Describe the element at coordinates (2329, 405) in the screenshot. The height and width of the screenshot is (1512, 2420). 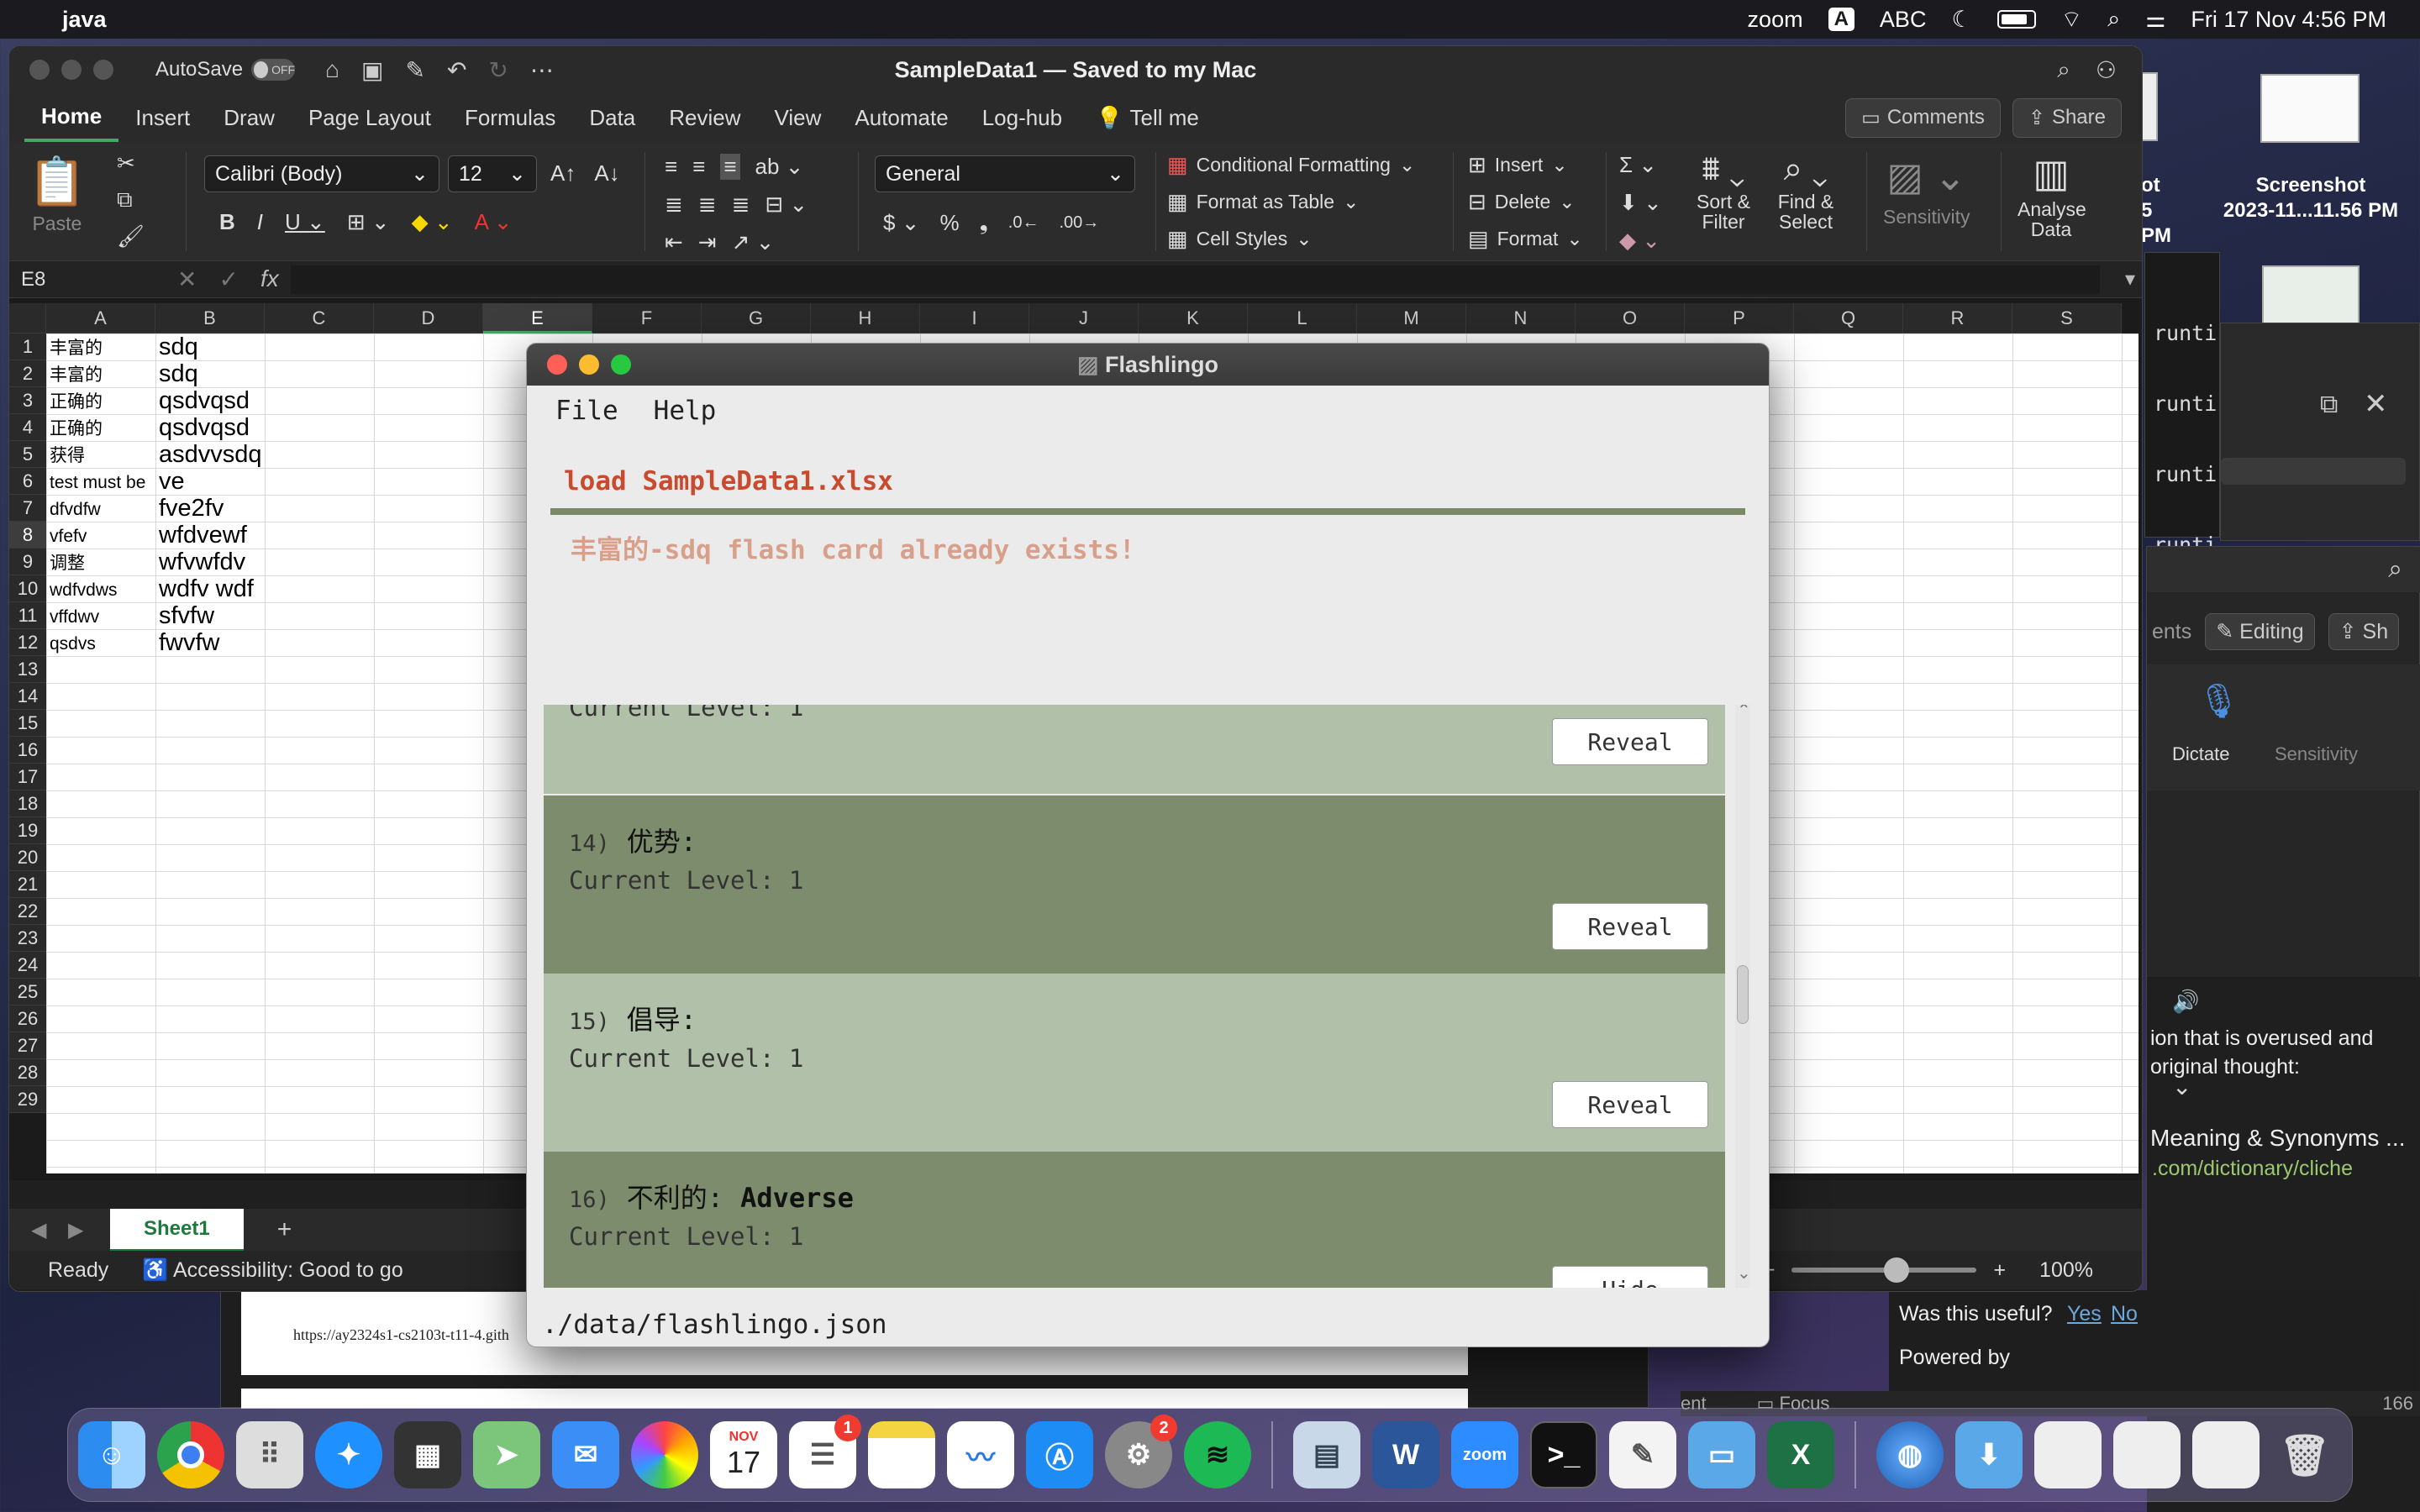
I see `open-external-icon: ⧉` at that location.